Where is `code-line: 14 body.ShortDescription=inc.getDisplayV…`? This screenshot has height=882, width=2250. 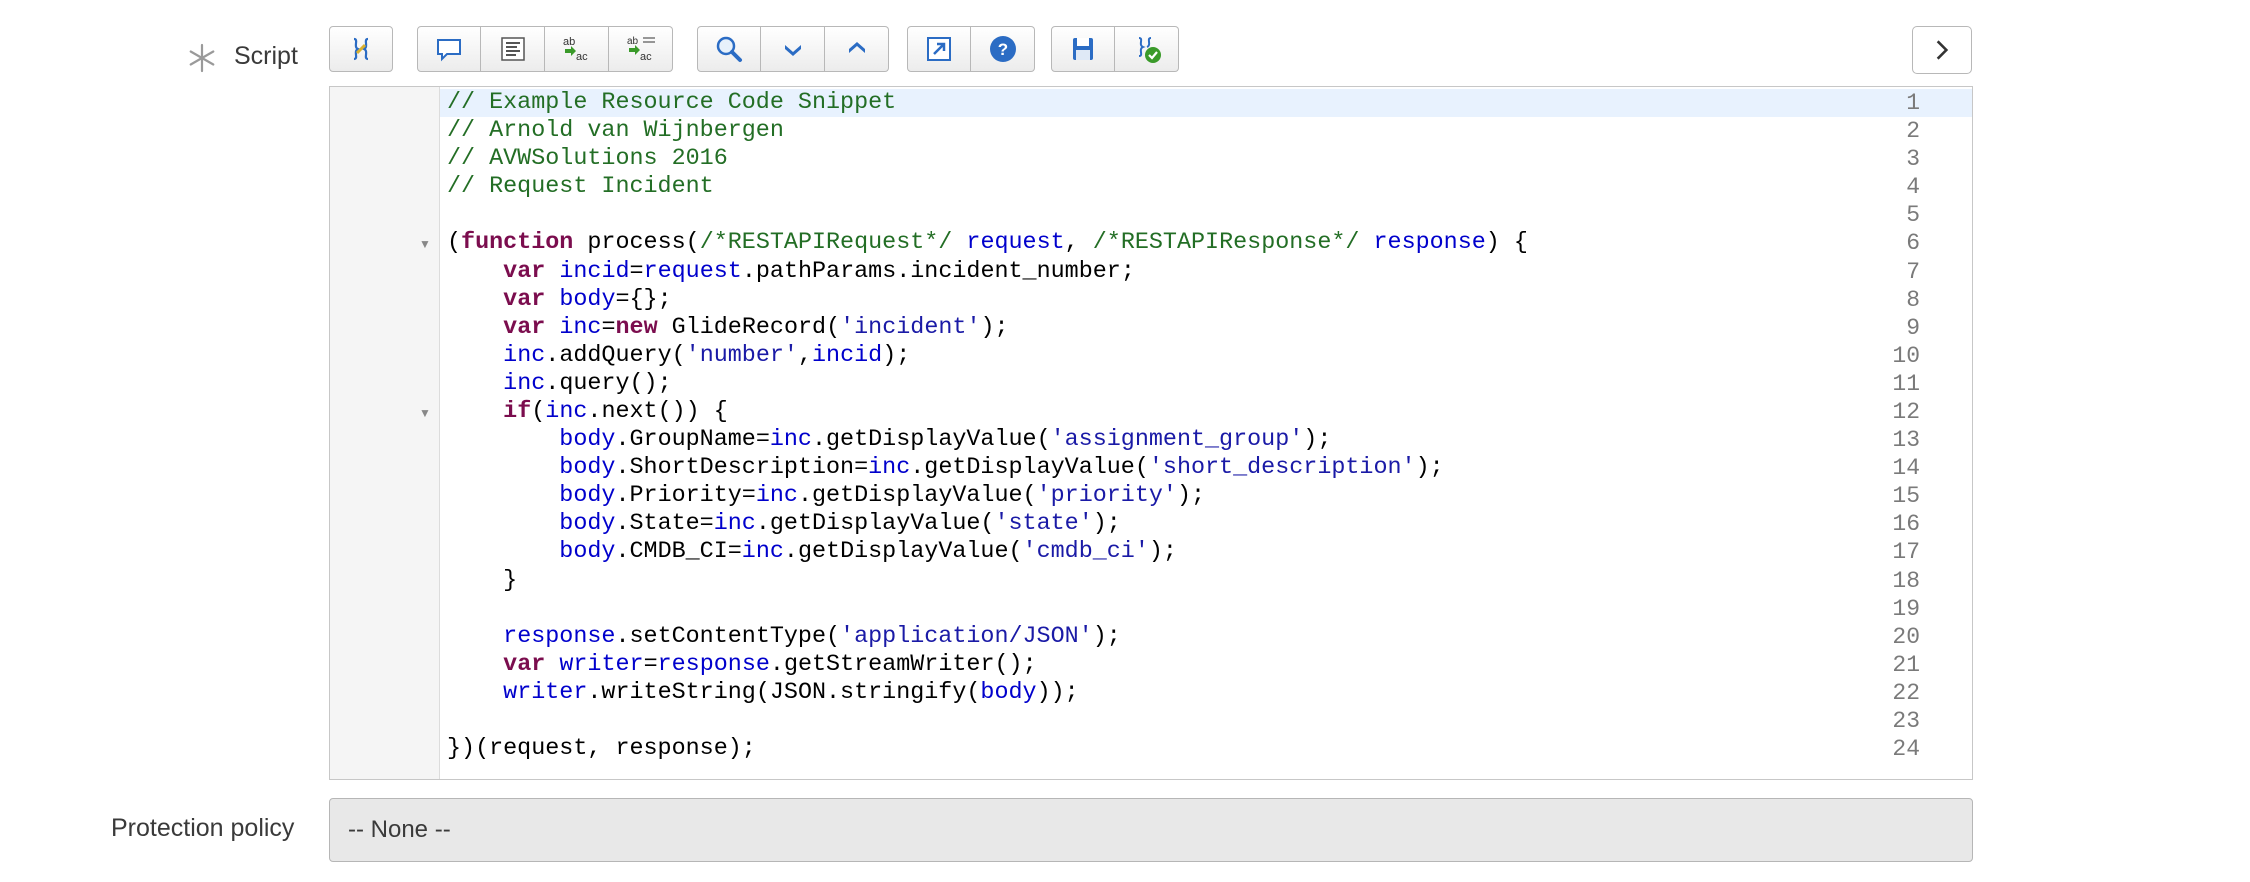 code-line: 14 body.ShortDescription=inc.getDisplayV… is located at coordinates (1151, 468).